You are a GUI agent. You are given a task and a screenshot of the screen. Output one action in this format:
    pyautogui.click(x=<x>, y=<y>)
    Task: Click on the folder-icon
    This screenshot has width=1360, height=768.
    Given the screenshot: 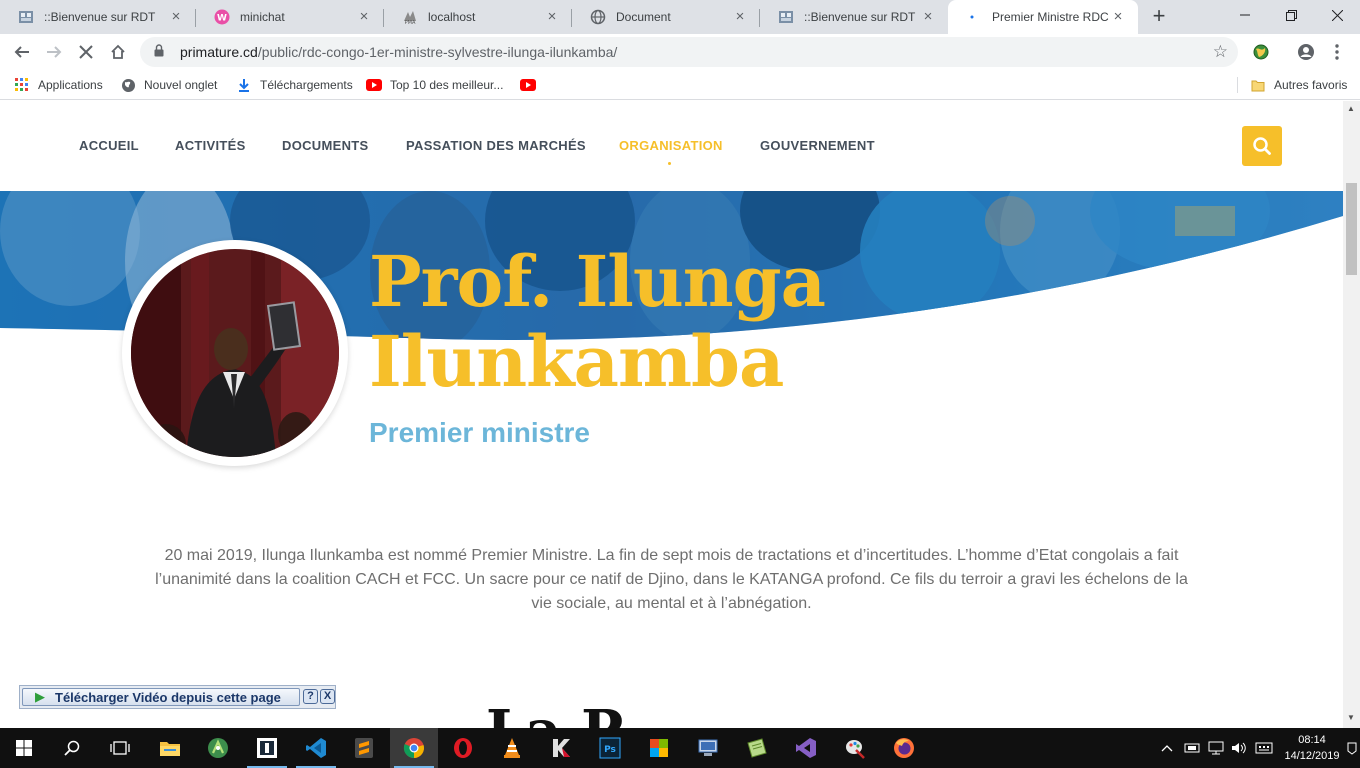 What is the action you would take?
    pyautogui.click(x=1258, y=85)
    